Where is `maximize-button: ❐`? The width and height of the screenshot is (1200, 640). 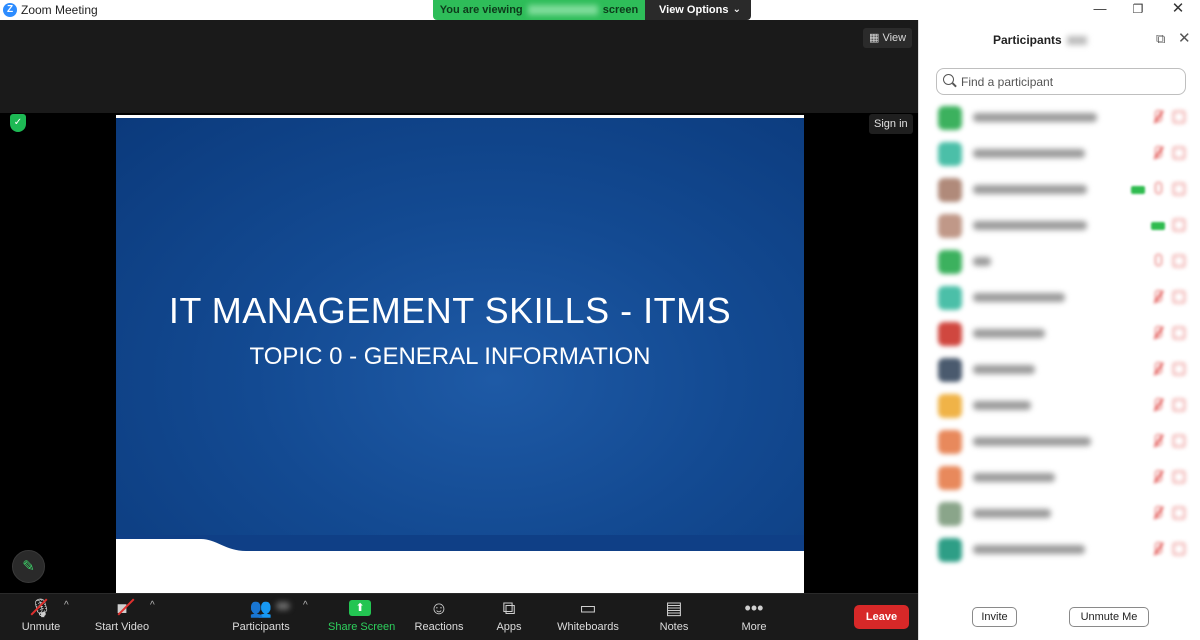 maximize-button: ❐ is located at coordinates (1138, 10).